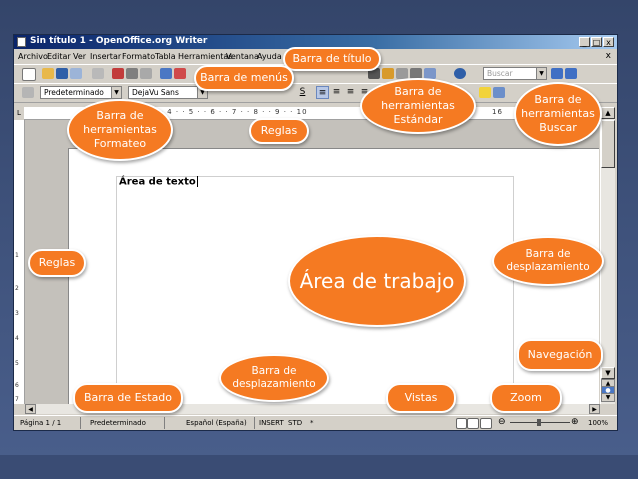  Describe the element at coordinates (118, 73) in the screenshot. I see `export-pdf-icon` at that location.